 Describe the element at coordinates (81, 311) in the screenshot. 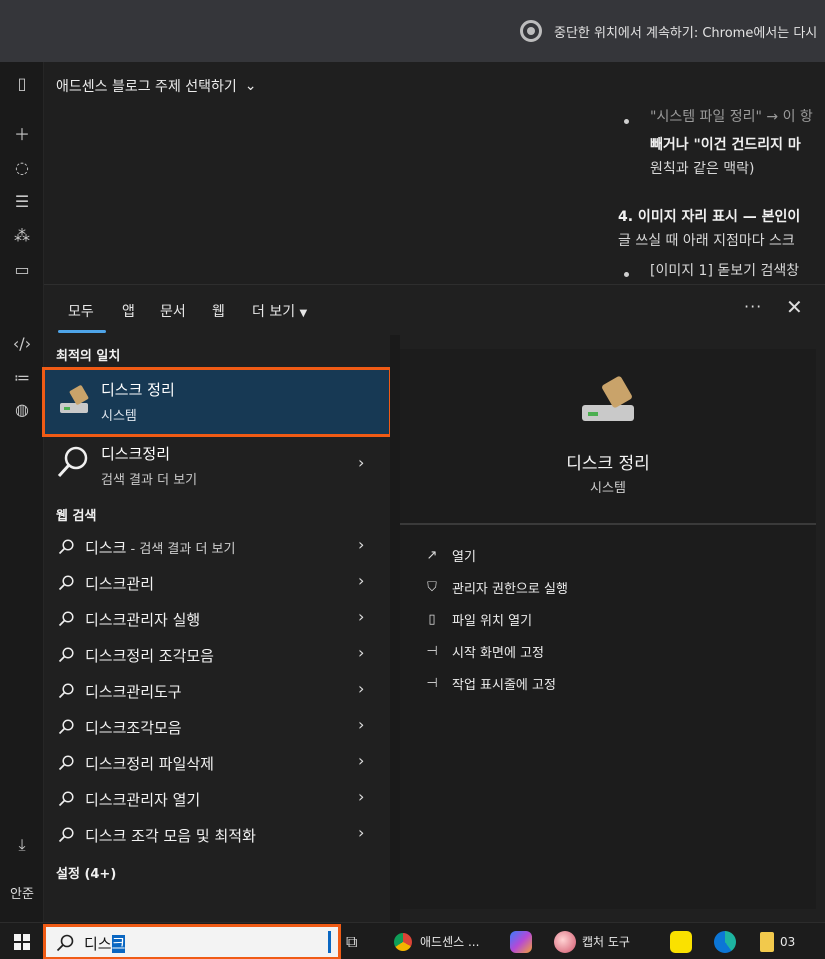

I see `tab-all: 모두` at that location.